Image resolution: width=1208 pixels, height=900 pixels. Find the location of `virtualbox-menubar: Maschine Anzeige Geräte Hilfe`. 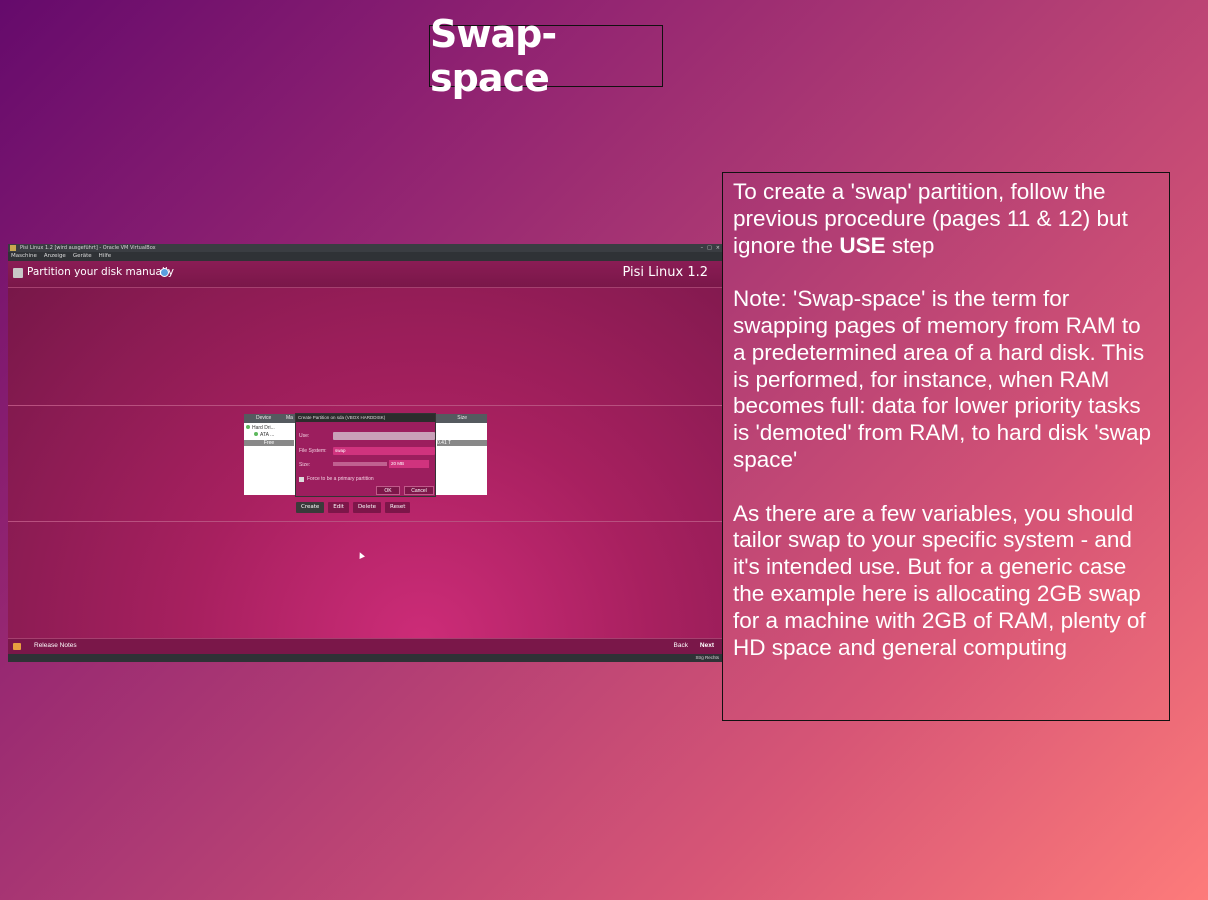

virtualbox-menubar: Maschine Anzeige Geräte Hilfe is located at coordinates (365, 256).